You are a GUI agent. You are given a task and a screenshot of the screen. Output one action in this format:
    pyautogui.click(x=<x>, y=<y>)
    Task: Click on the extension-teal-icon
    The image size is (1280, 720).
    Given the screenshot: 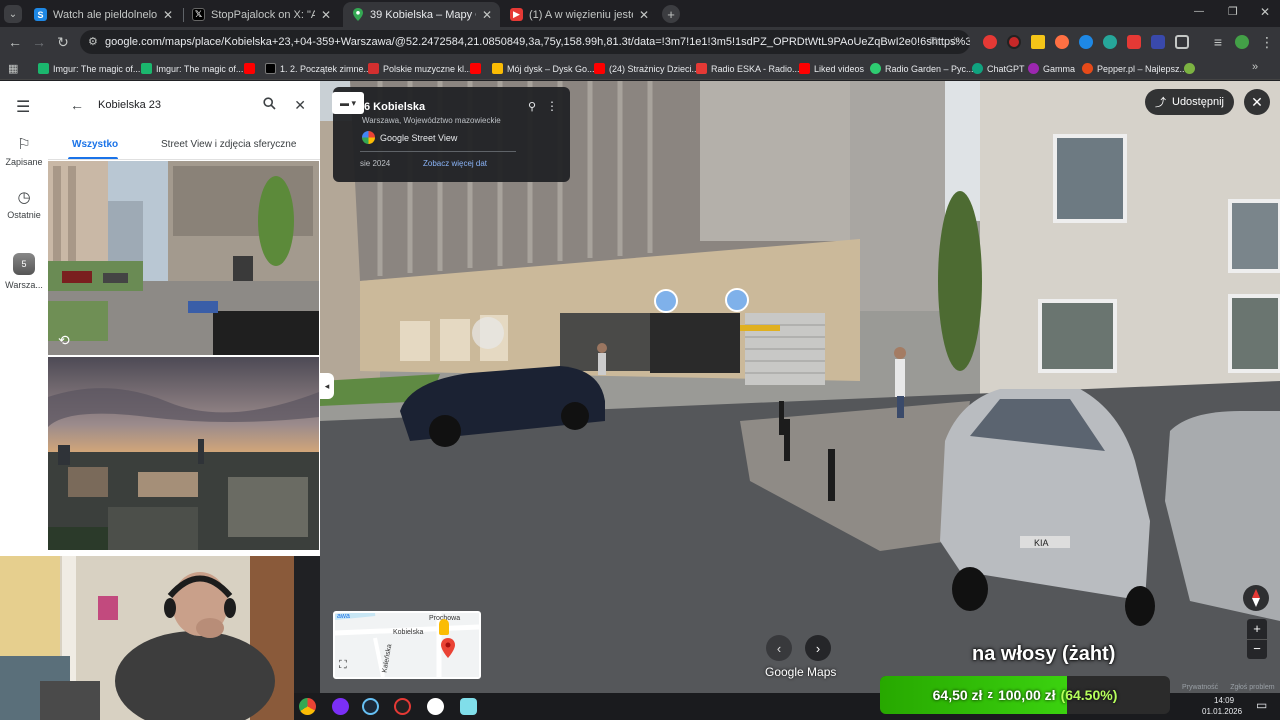 What is the action you would take?
    pyautogui.click(x=1110, y=42)
    